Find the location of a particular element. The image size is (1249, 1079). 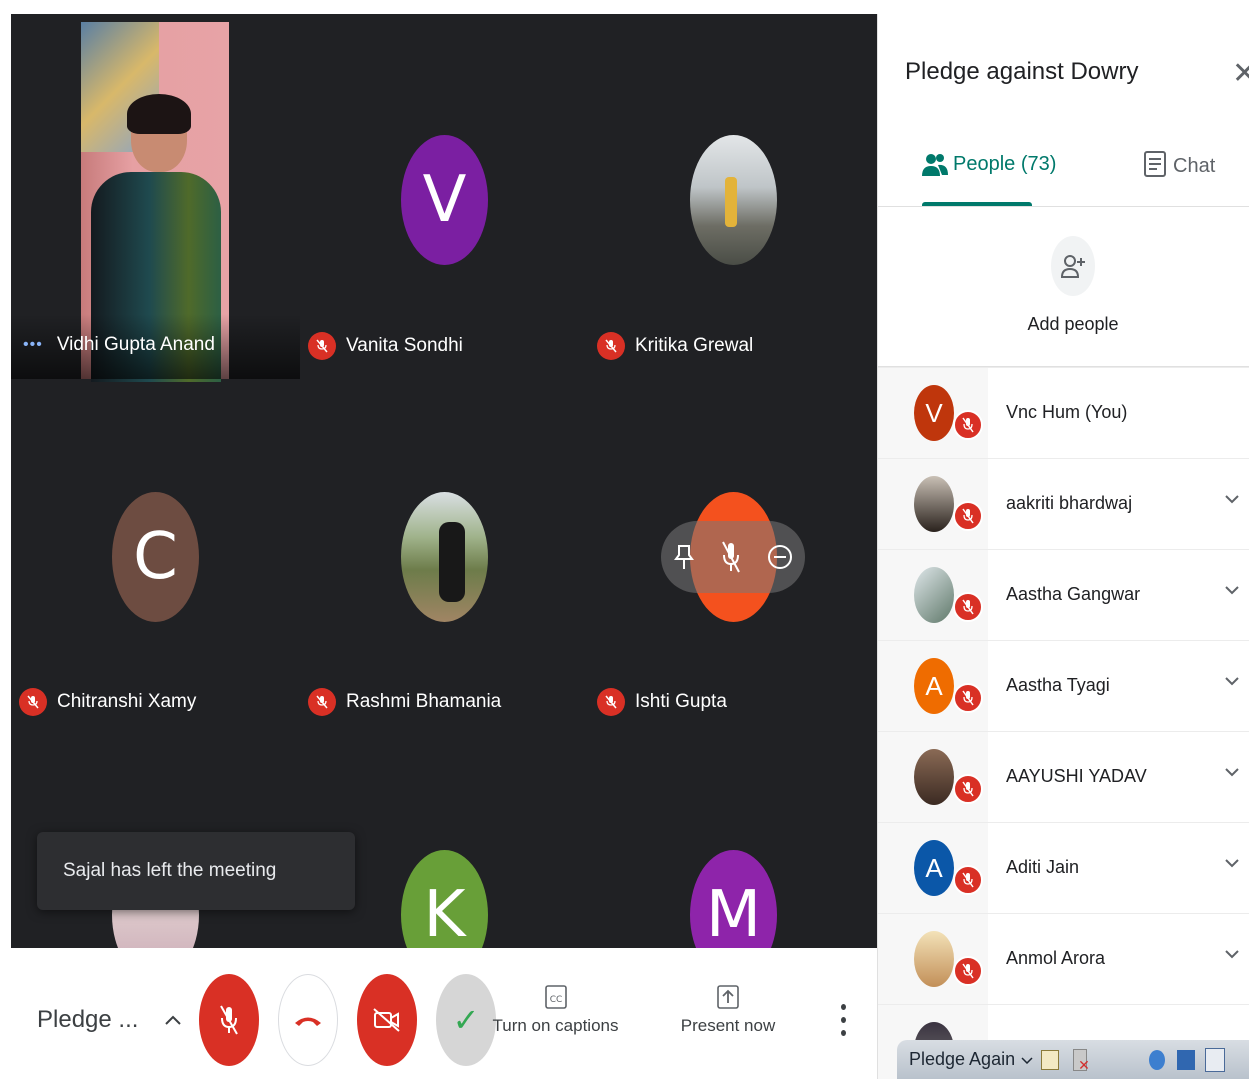

camera-off-icon is located at coordinates (386, 1020).